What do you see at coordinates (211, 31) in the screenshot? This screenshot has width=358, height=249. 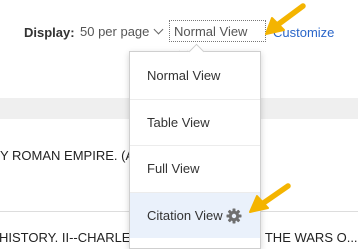 I see `view-select-value: Normal View` at bounding box center [211, 31].